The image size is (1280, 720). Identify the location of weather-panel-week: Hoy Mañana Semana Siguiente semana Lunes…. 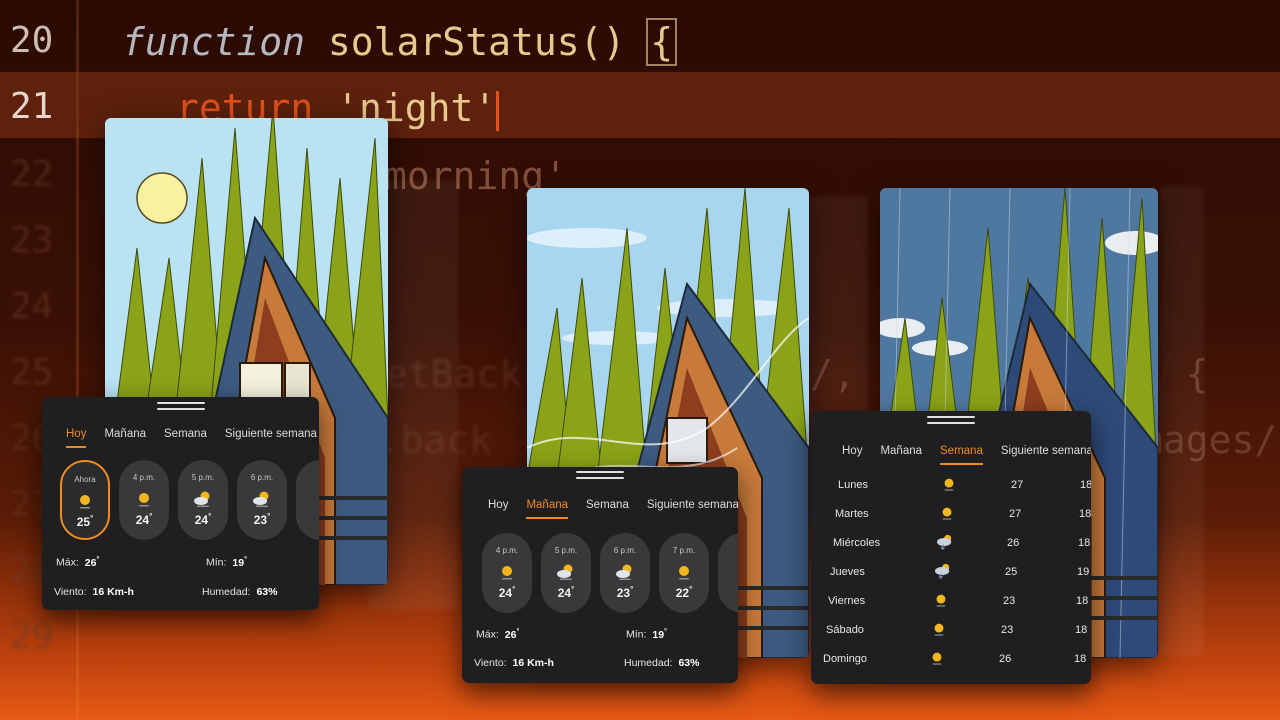
(951, 547).